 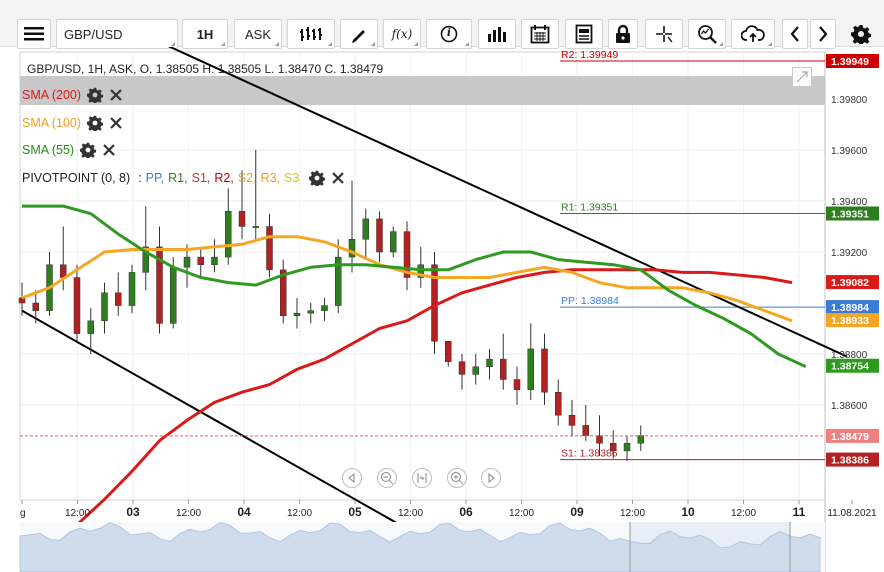 I want to click on hamburger-icon, so click(x=34, y=34).